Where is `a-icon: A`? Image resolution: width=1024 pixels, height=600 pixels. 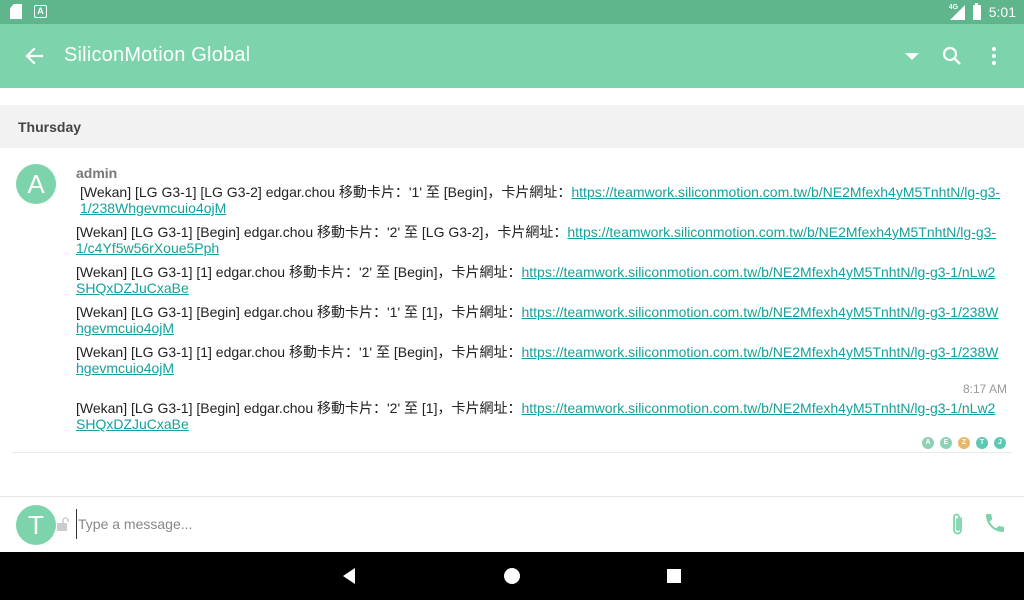
a-icon: A is located at coordinates (40, 11).